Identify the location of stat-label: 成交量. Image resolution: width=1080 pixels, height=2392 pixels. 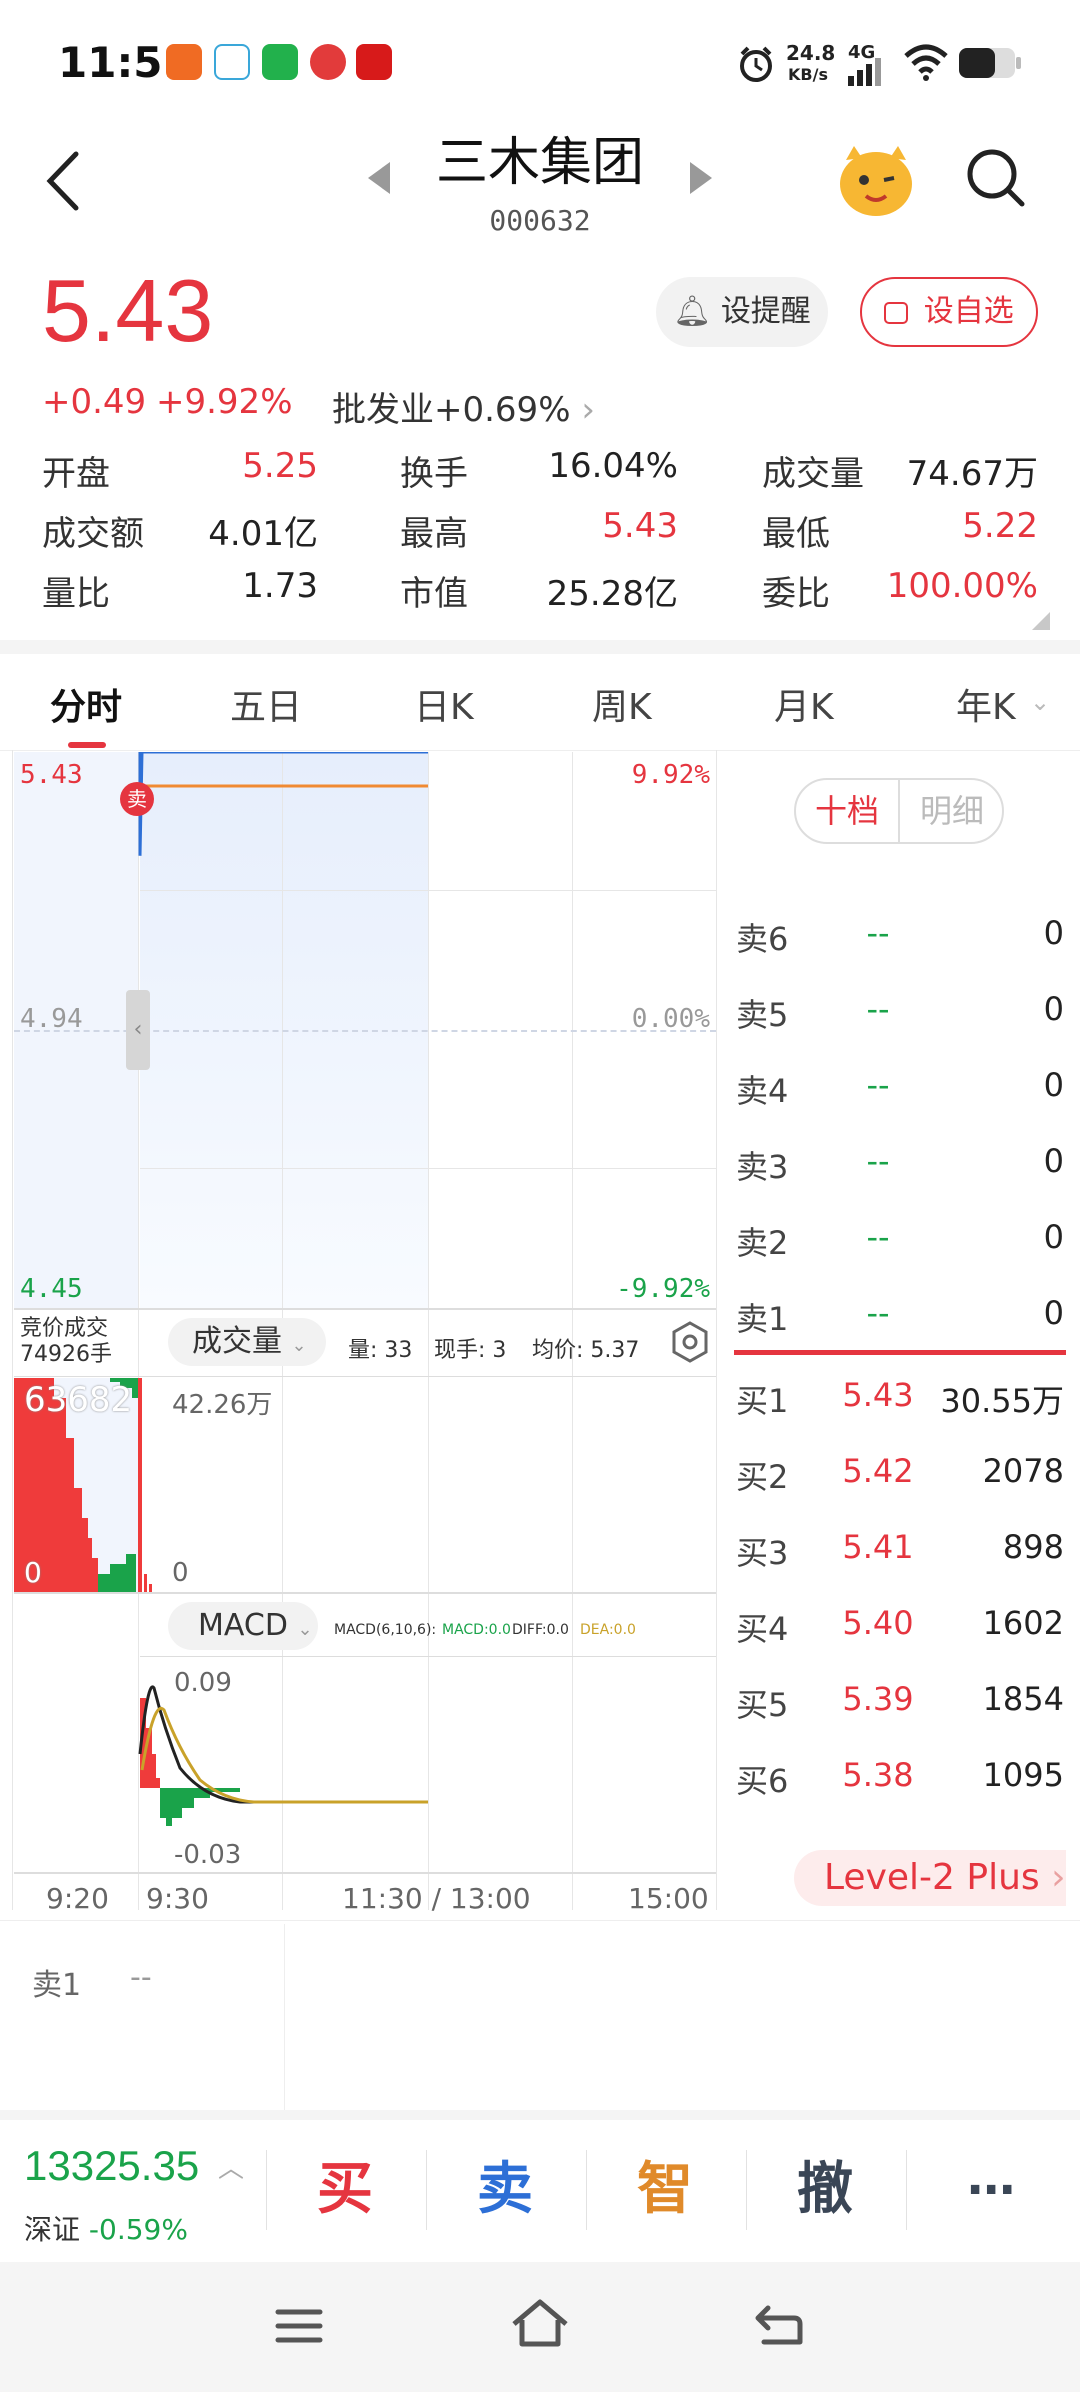
(813, 474).